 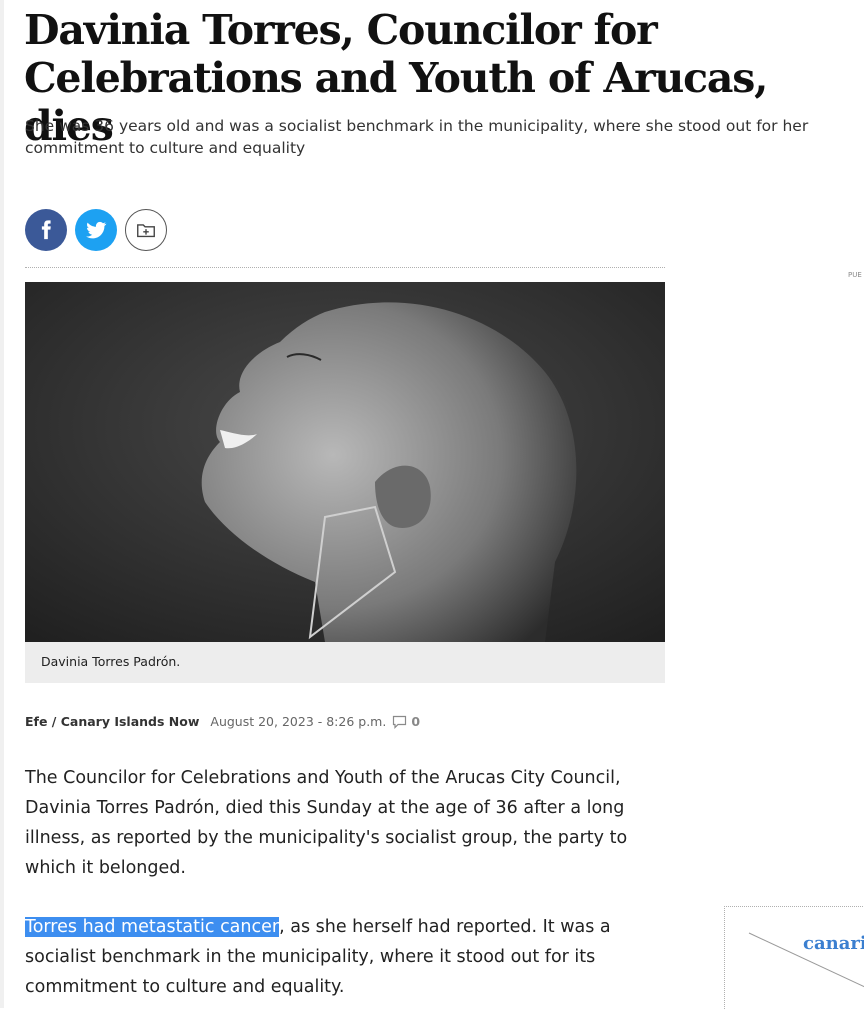 What do you see at coordinates (806, 960) in the screenshot?
I see `promo-diagonal-line` at bounding box center [806, 960].